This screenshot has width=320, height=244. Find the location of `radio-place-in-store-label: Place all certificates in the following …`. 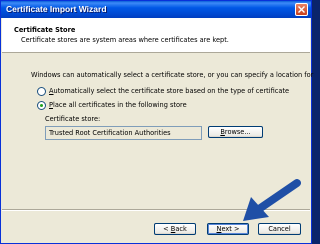

radio-place-in-store-label: Place all certificates in the following … is located at coordinates (118, 105).